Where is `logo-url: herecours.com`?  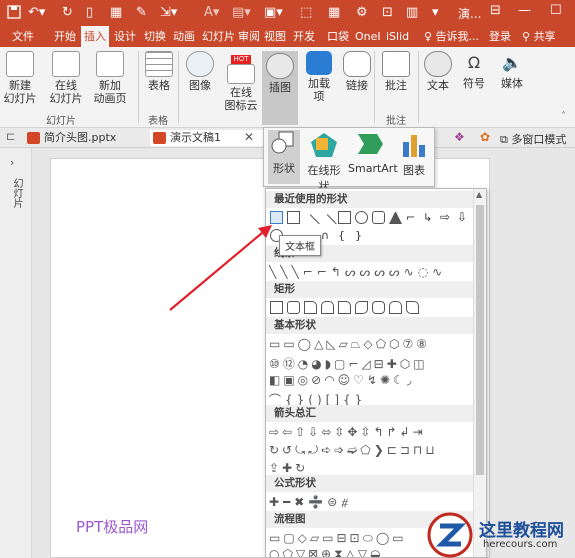
logo-url: herecours.com is located at coordinates (520, 544).